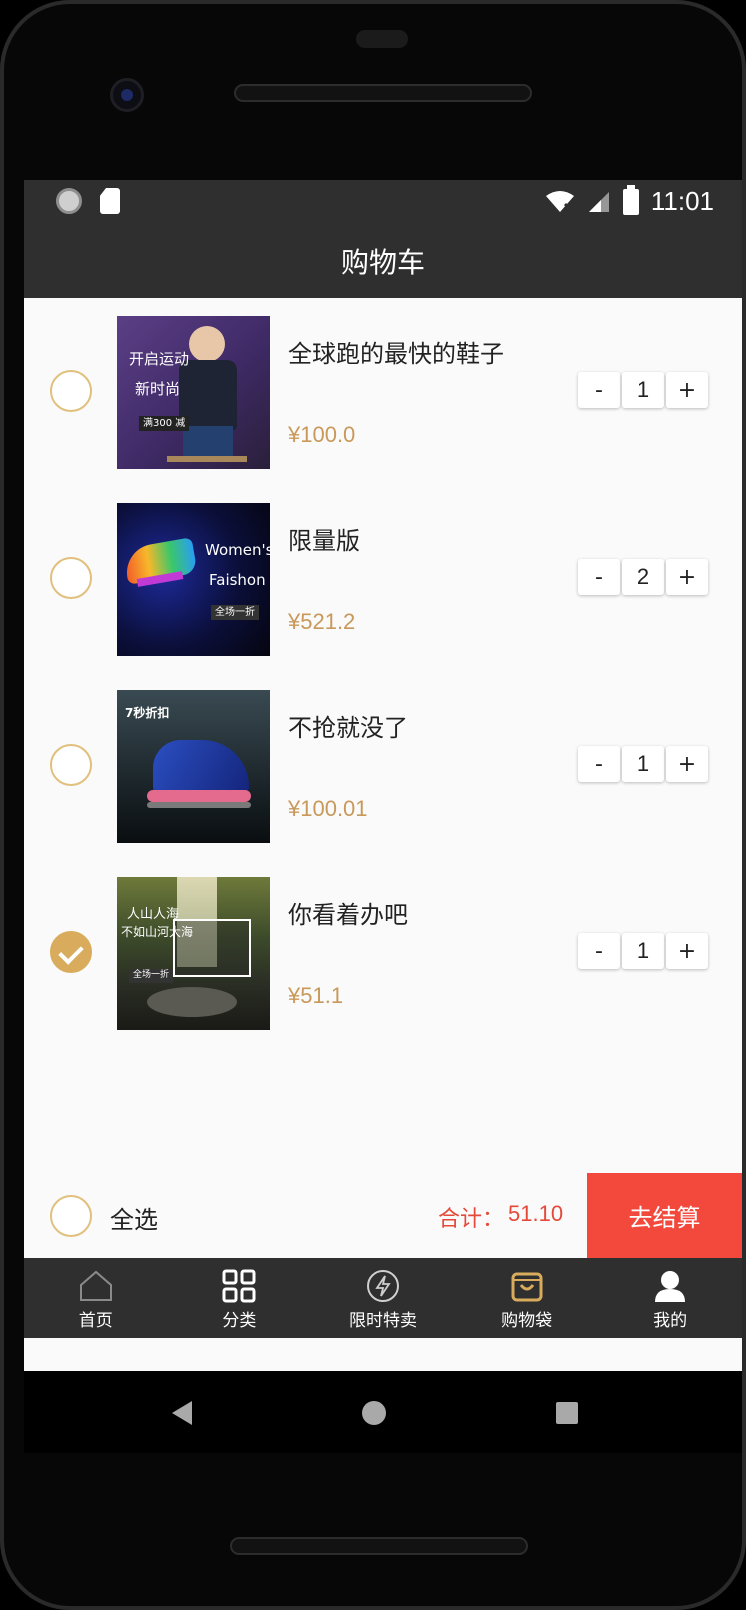  I want to click on product-price: ¥51.1, so click(316, 995).